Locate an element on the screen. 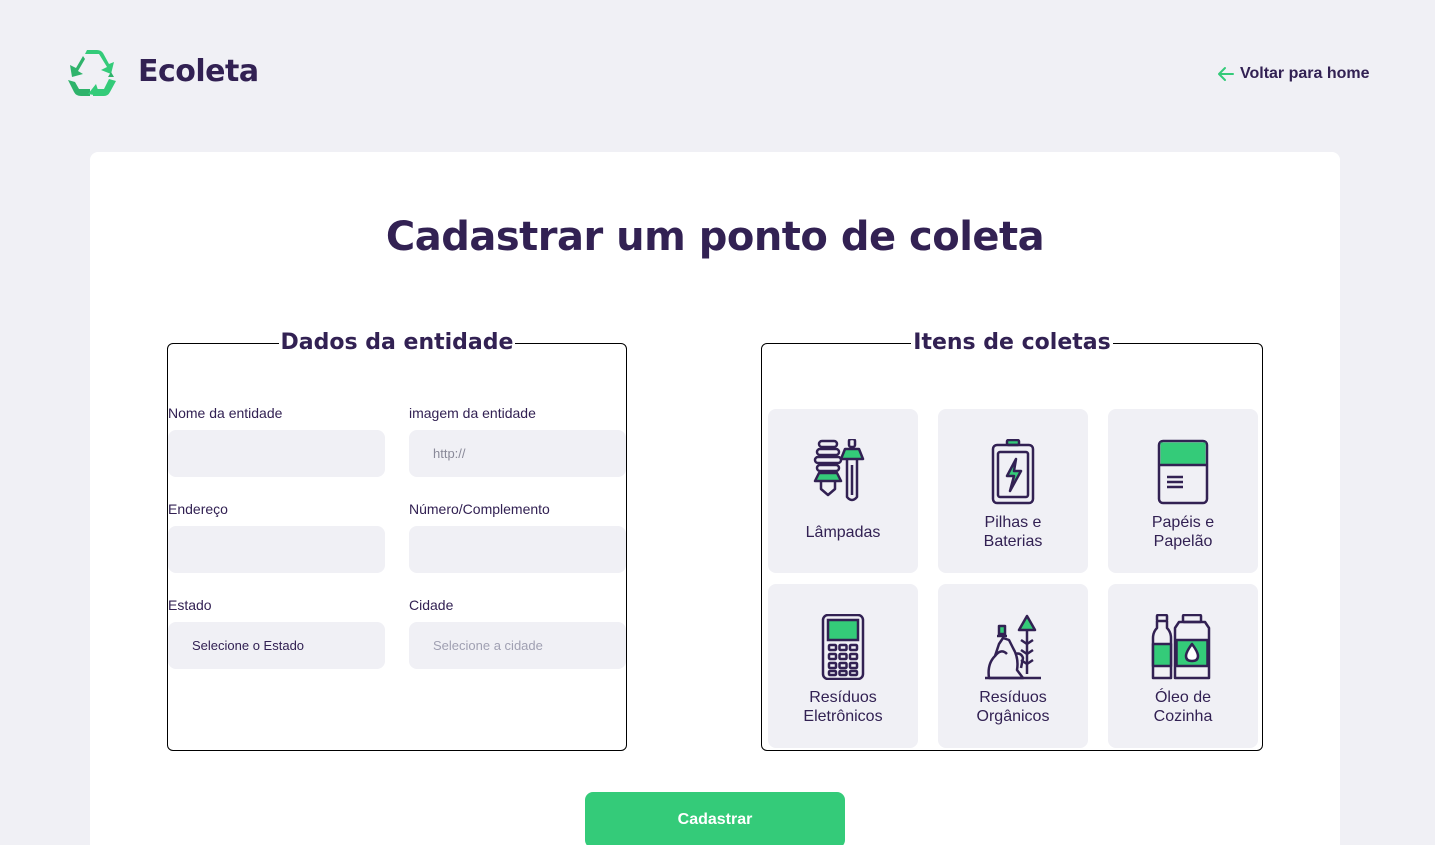 The width and height of the screenshot is (1435, 845). cidade-label: Cidade is located at coordinates (431, 605).